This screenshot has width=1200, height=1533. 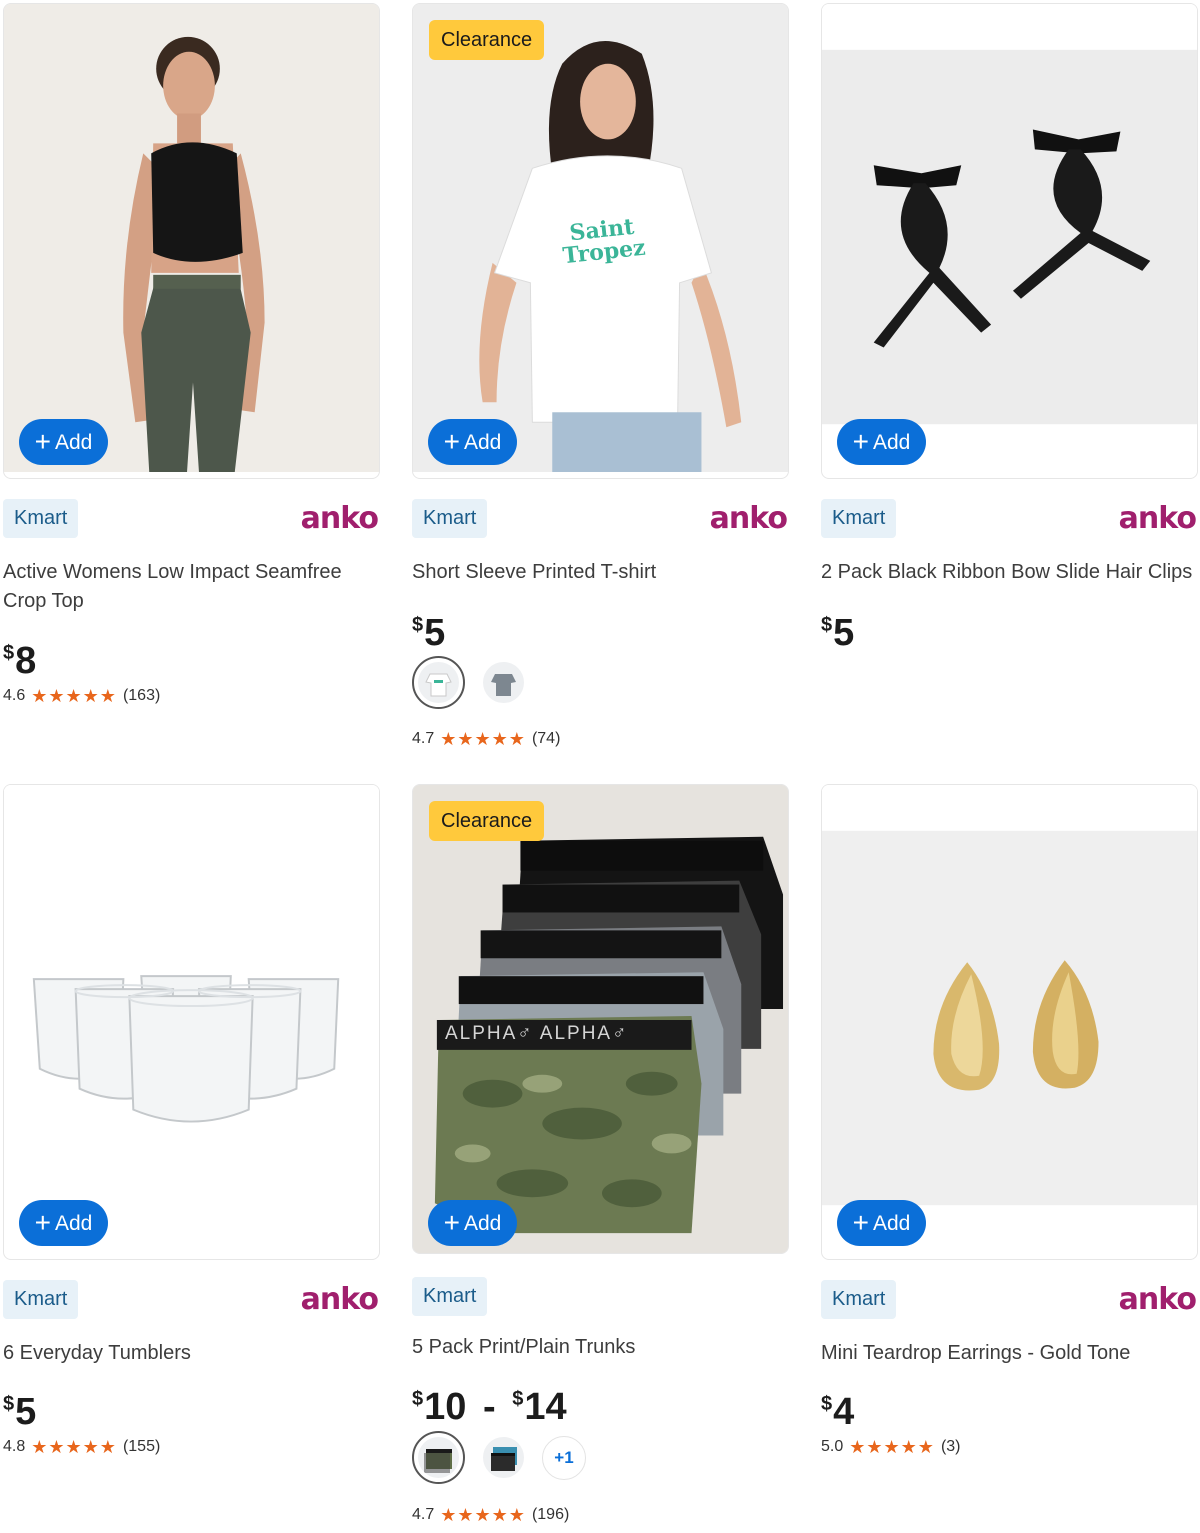 I want to click on trunks-stack-image: ALPHA♂ ALPHA♂, so click(x=600, y=1019).